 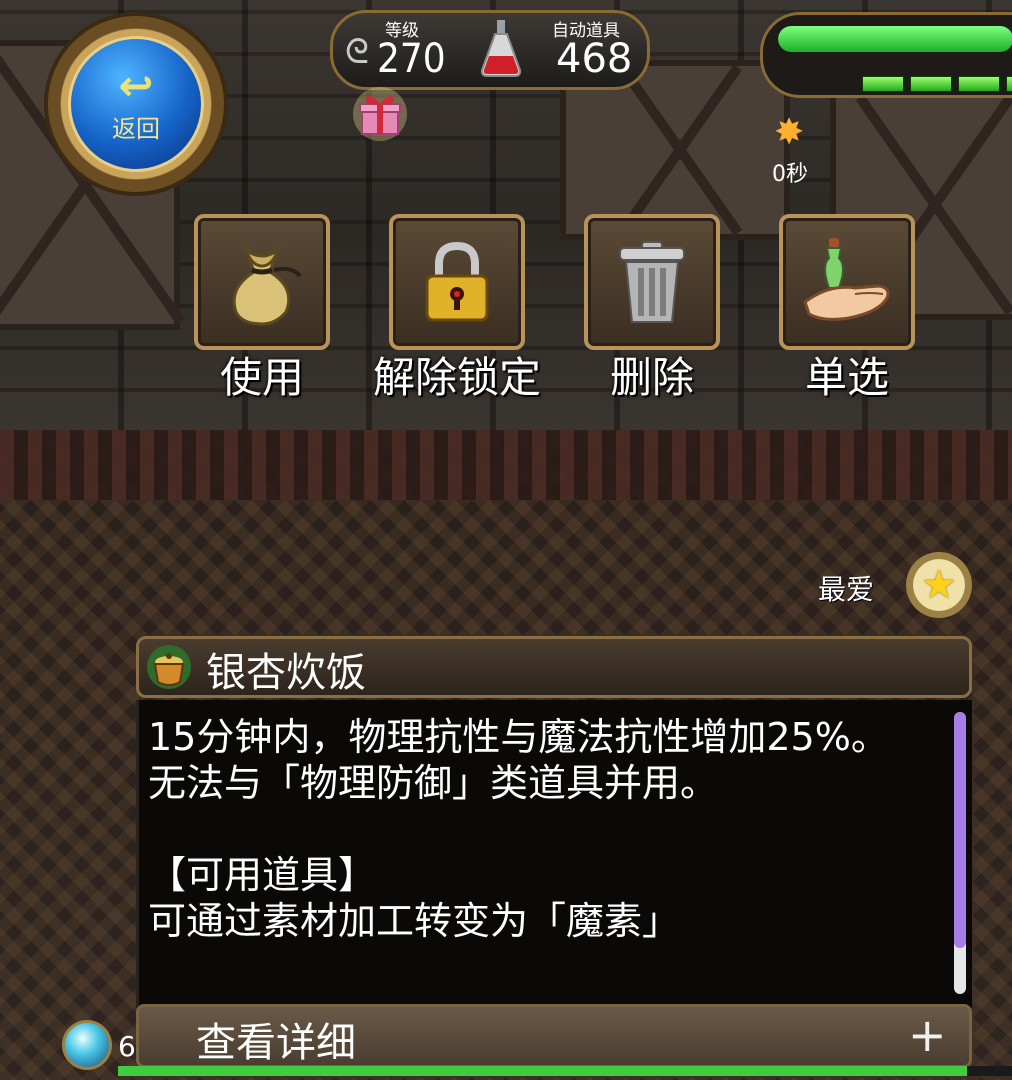 I want to click on view-details-label: 查看详细, so click(x=276, y=1043).